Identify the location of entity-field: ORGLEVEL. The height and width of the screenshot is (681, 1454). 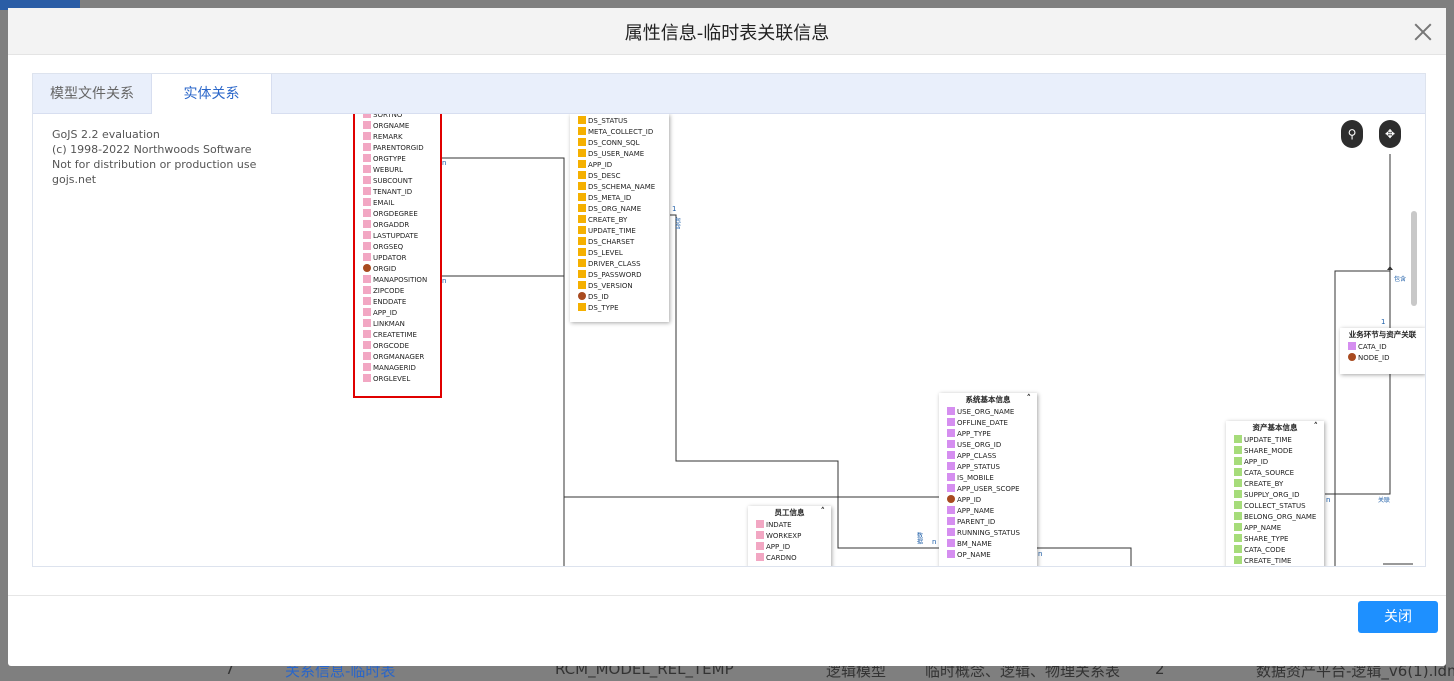
(397, 379).